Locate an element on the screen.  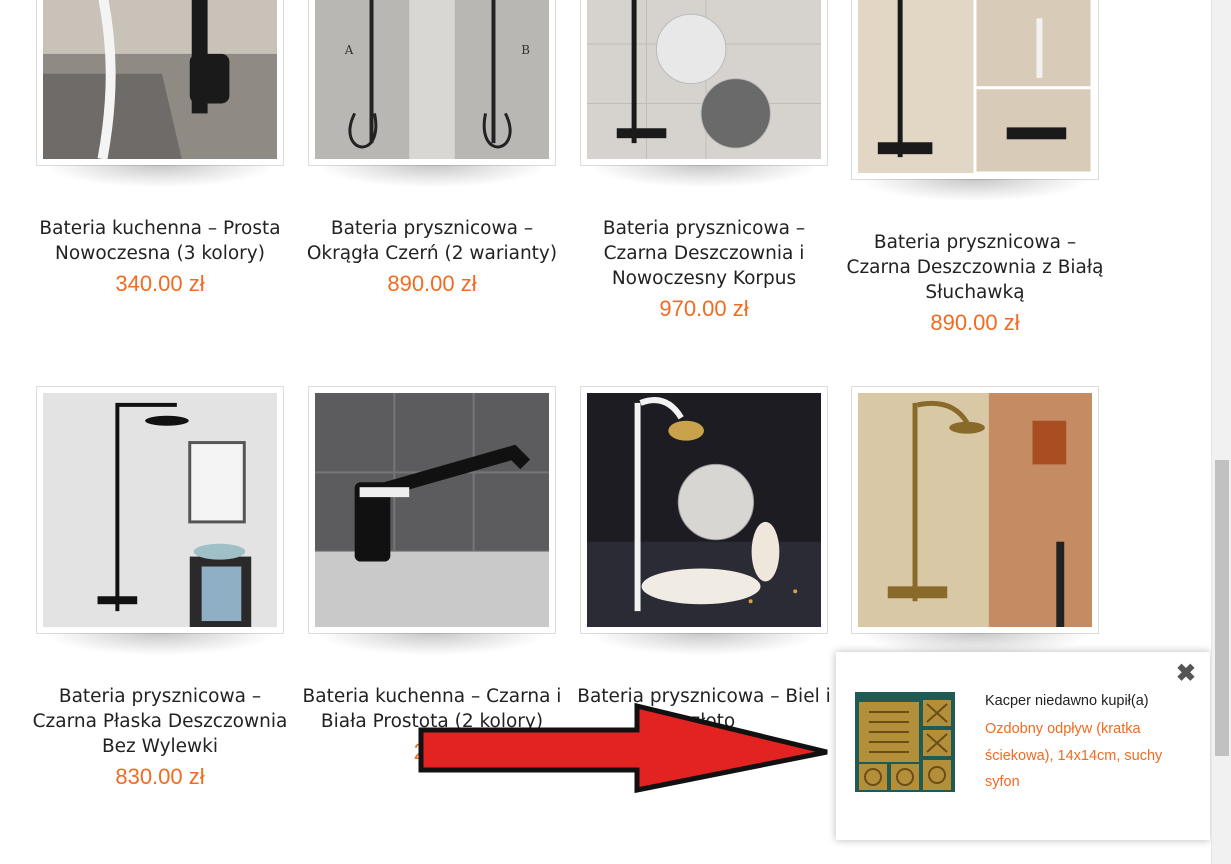
product-price: 340.00 zł is located at coordinates (160, 283).